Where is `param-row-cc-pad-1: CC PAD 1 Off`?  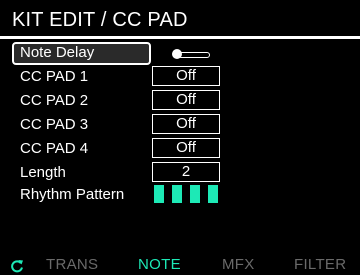 param-row-cc-pad-1: CC PAD 1 Off is located at coordinates (117, 77).